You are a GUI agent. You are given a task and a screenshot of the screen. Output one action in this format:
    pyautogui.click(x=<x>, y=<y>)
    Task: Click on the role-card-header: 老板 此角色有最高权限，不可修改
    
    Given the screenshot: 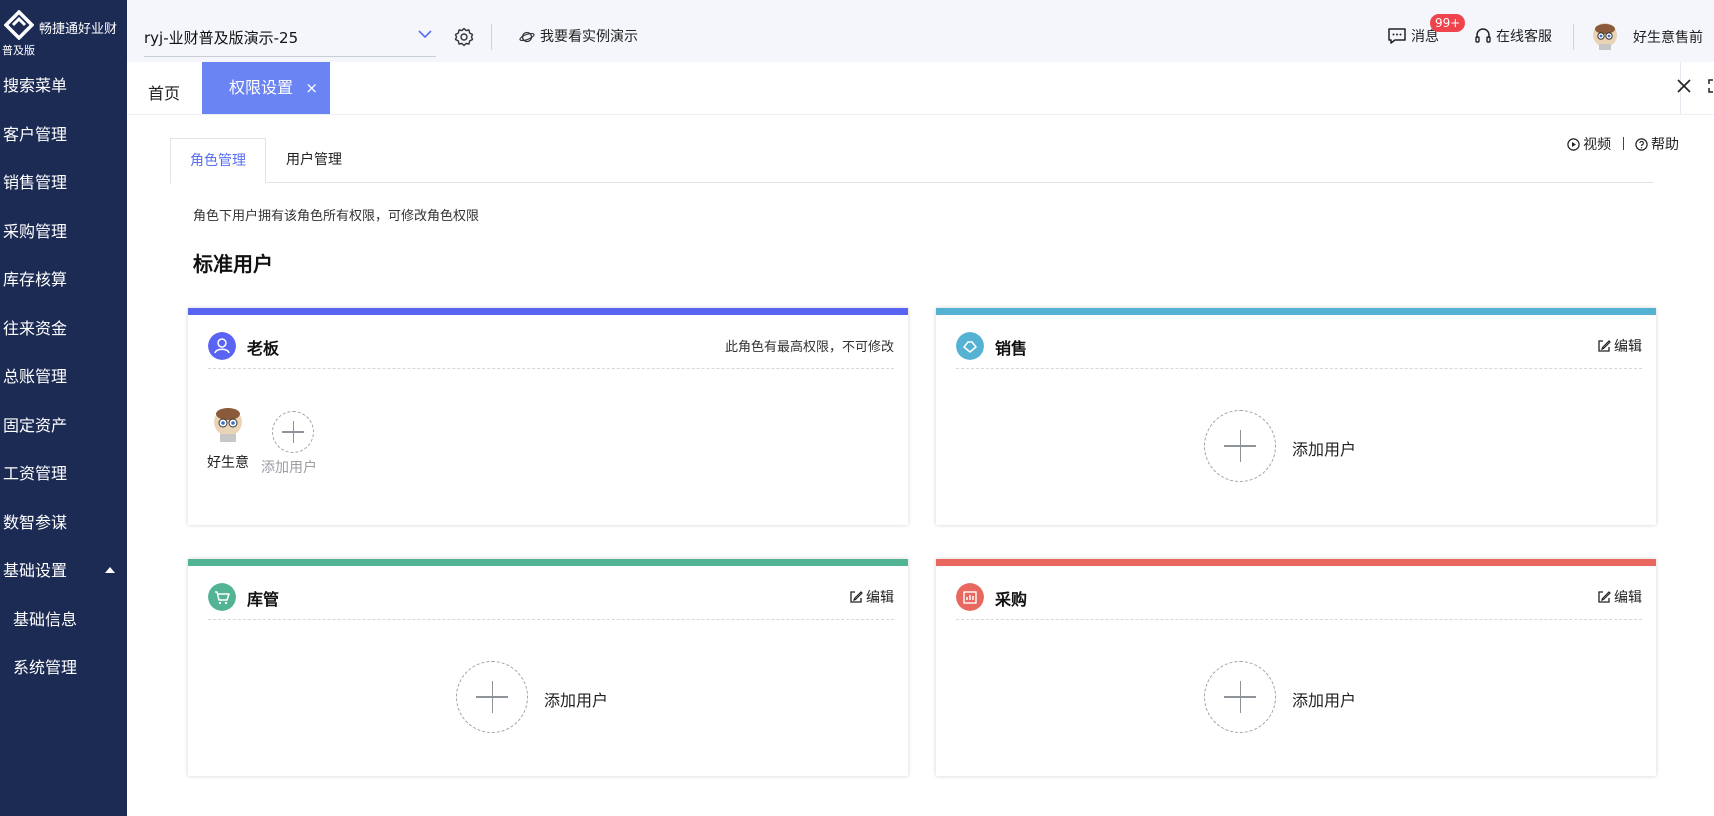 What is the action you would take?
    pyautogui.click(x=551, y=350)
    